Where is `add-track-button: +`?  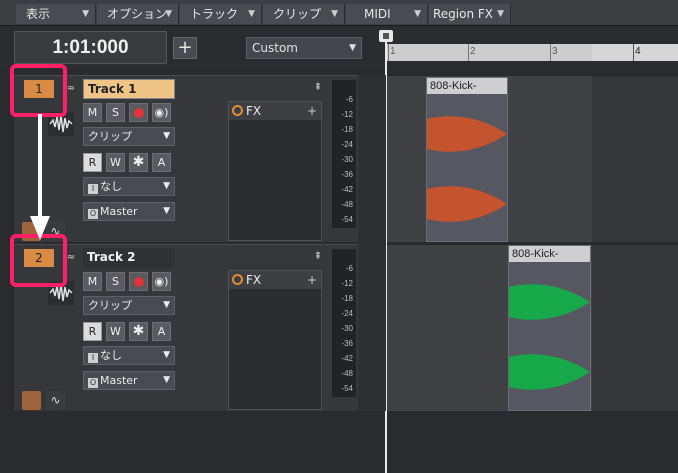
add-track-button: + is located at coordinates (185, 48).